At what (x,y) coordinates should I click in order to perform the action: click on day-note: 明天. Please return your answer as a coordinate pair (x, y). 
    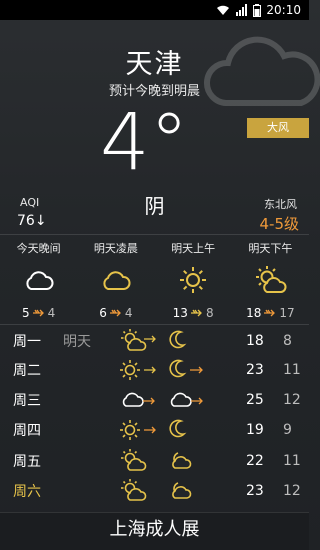
    Looking at the image, I should click on (77, 342).